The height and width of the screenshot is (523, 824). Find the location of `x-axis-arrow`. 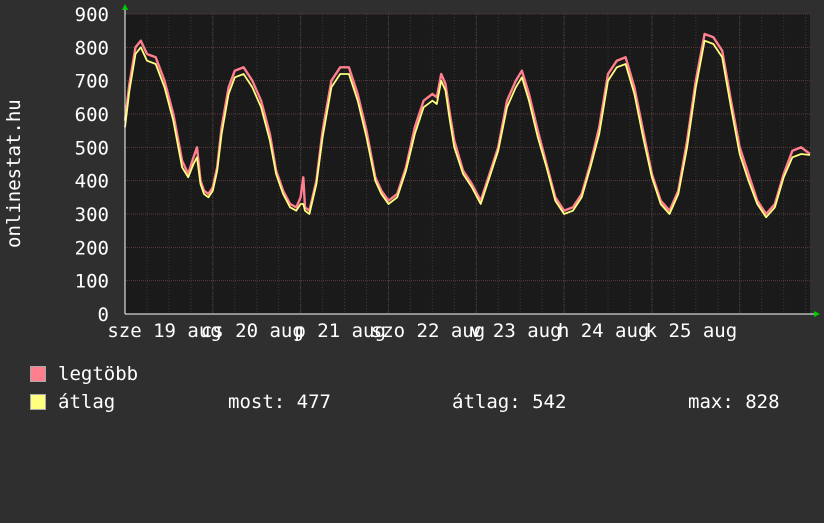

x-axis-arrow is located at coordinates (817, 314).